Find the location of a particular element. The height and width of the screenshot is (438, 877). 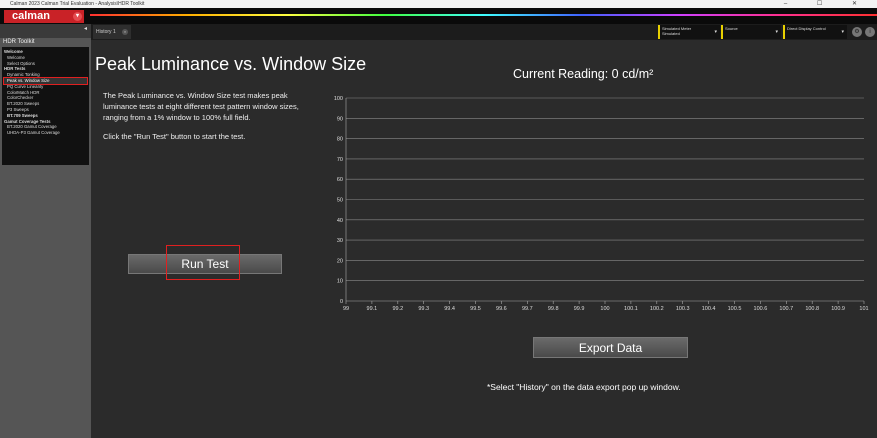

workflow-title: HDR Toolkit is located at coordinates (19, 42).